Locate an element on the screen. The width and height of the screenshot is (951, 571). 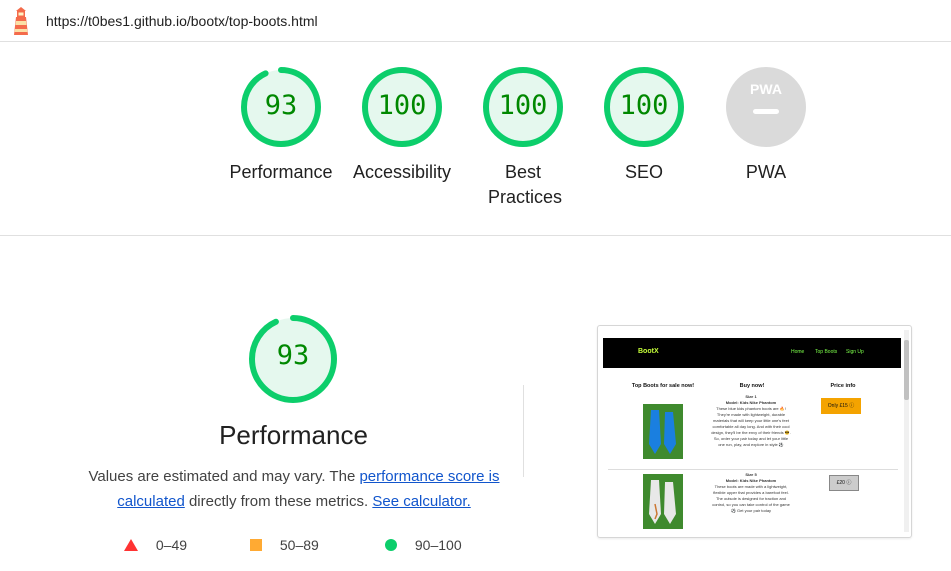
gauge-label: SEO is located at coordinates (643, 172).